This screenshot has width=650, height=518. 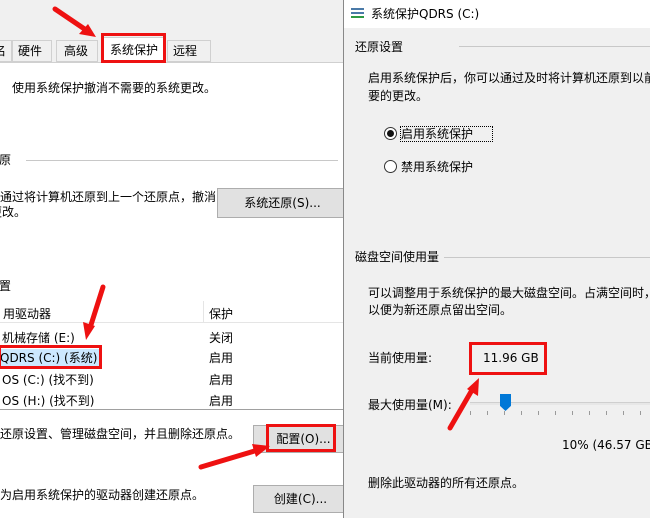 I want to click on arrow-to-configure, so click(x=229, y=458).